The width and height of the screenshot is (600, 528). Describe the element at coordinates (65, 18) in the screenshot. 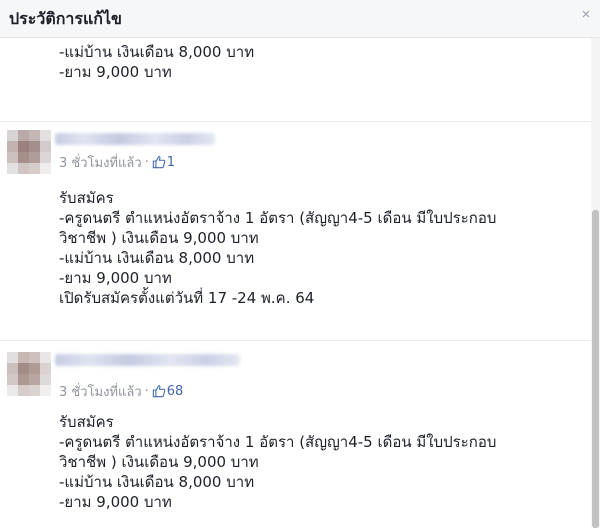

I see `dialog-title: ประวัติการแก้ไข` at that location.